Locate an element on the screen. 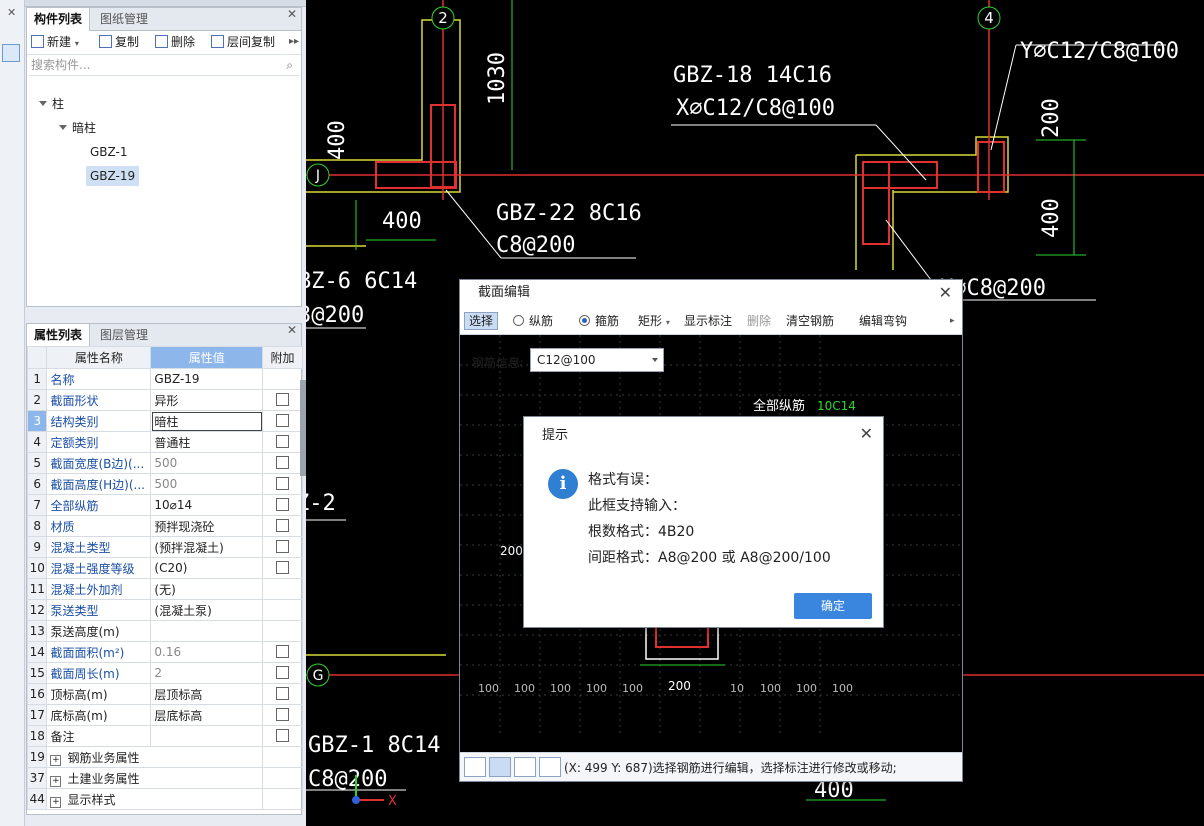  property-row: 11 混凝土外加剂 (无) is located at coordinates (164, 589).